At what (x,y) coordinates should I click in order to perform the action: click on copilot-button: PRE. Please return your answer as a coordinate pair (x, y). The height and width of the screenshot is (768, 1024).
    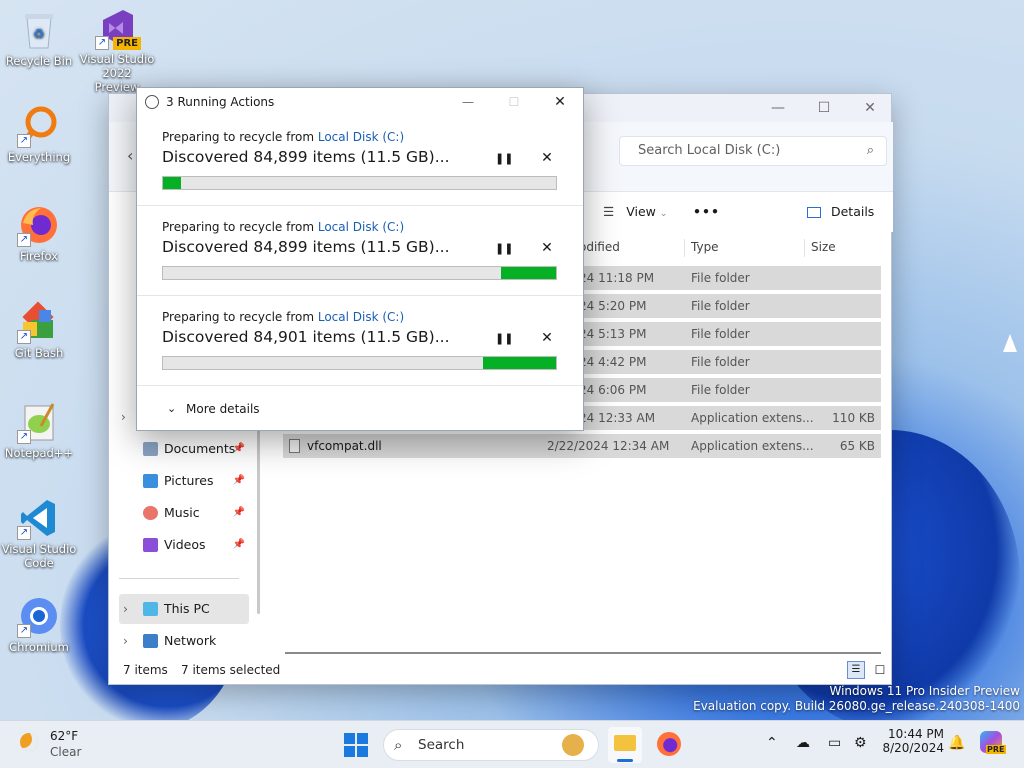
    Looking at the image, I should click on (993, 744).